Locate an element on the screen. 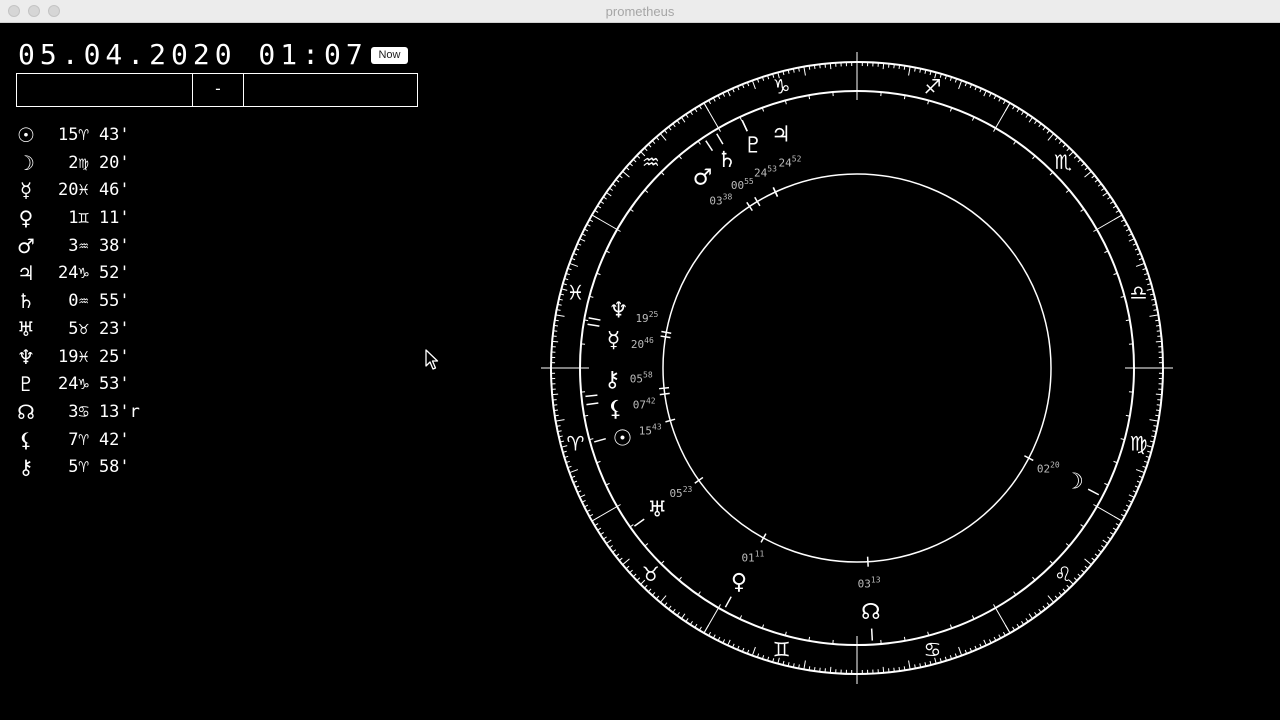  saturn-degree-label: 0055 is located at coordinates (742, 184).